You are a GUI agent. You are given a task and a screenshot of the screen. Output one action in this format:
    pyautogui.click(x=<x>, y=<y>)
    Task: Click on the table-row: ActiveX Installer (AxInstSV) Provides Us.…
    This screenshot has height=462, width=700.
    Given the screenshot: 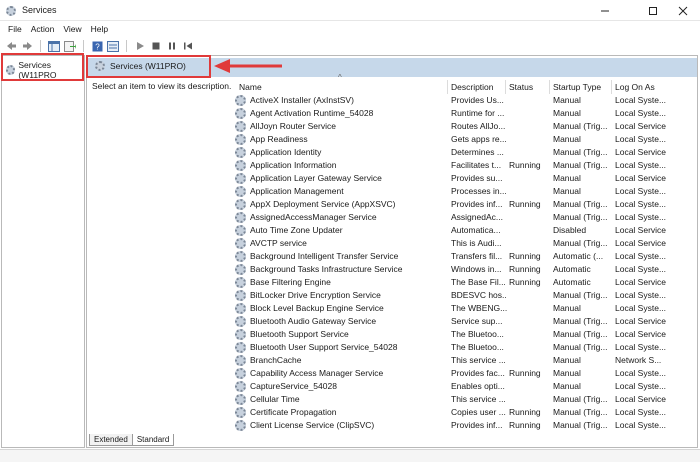 What is the action you would take?
    pyautogui.click(x=465, y=100)
    